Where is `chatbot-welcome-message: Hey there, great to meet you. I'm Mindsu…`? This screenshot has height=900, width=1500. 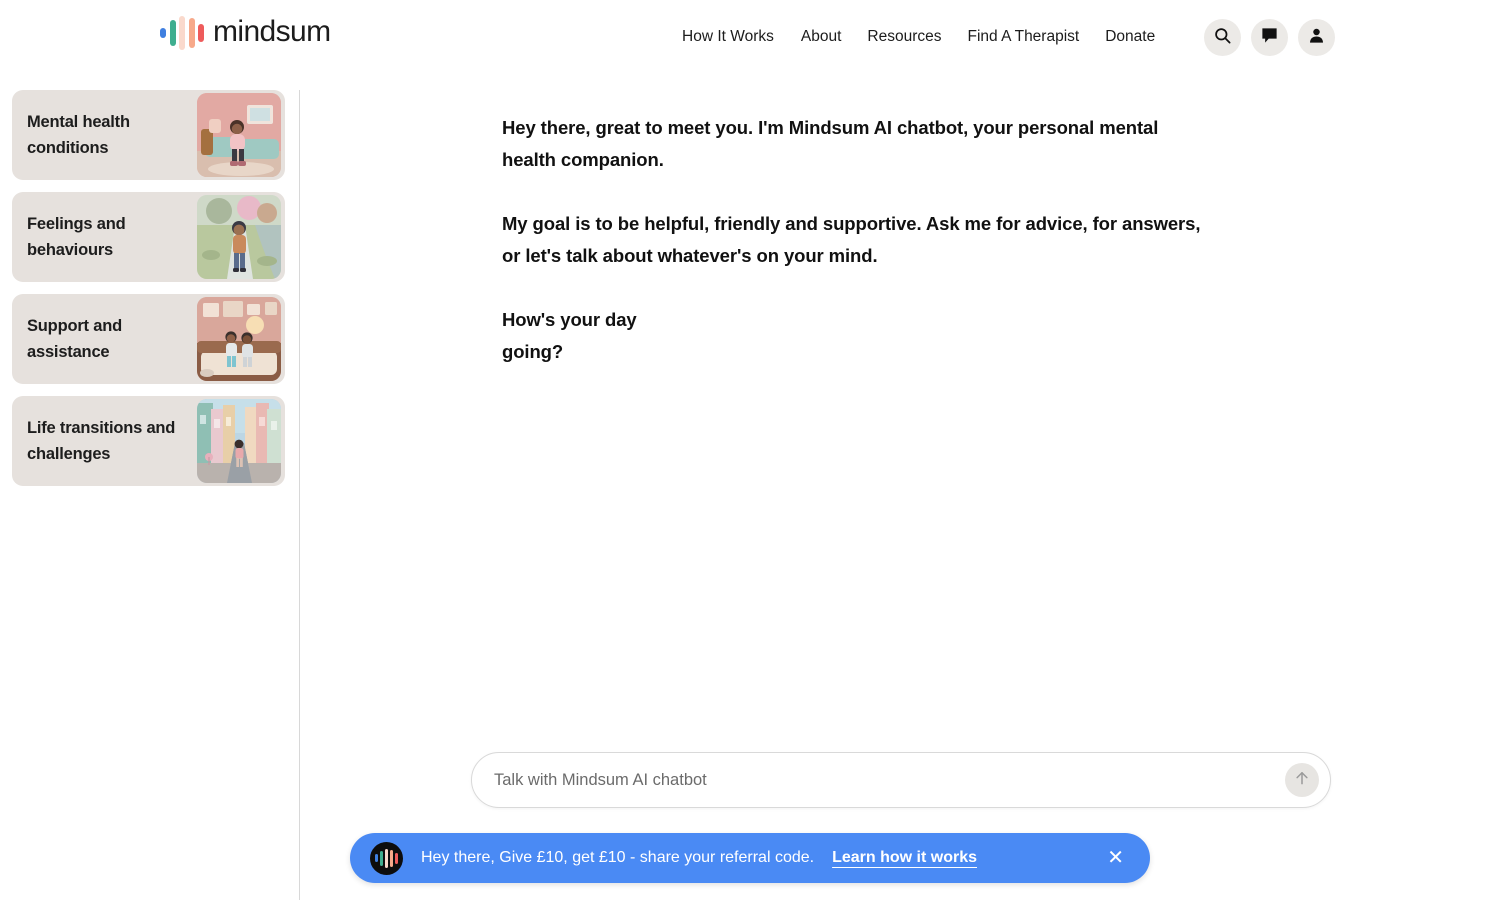
chatbot-welcome-message: Hey there, great to meet you. I'm Mindsu… is located at coordinates (852, 240).